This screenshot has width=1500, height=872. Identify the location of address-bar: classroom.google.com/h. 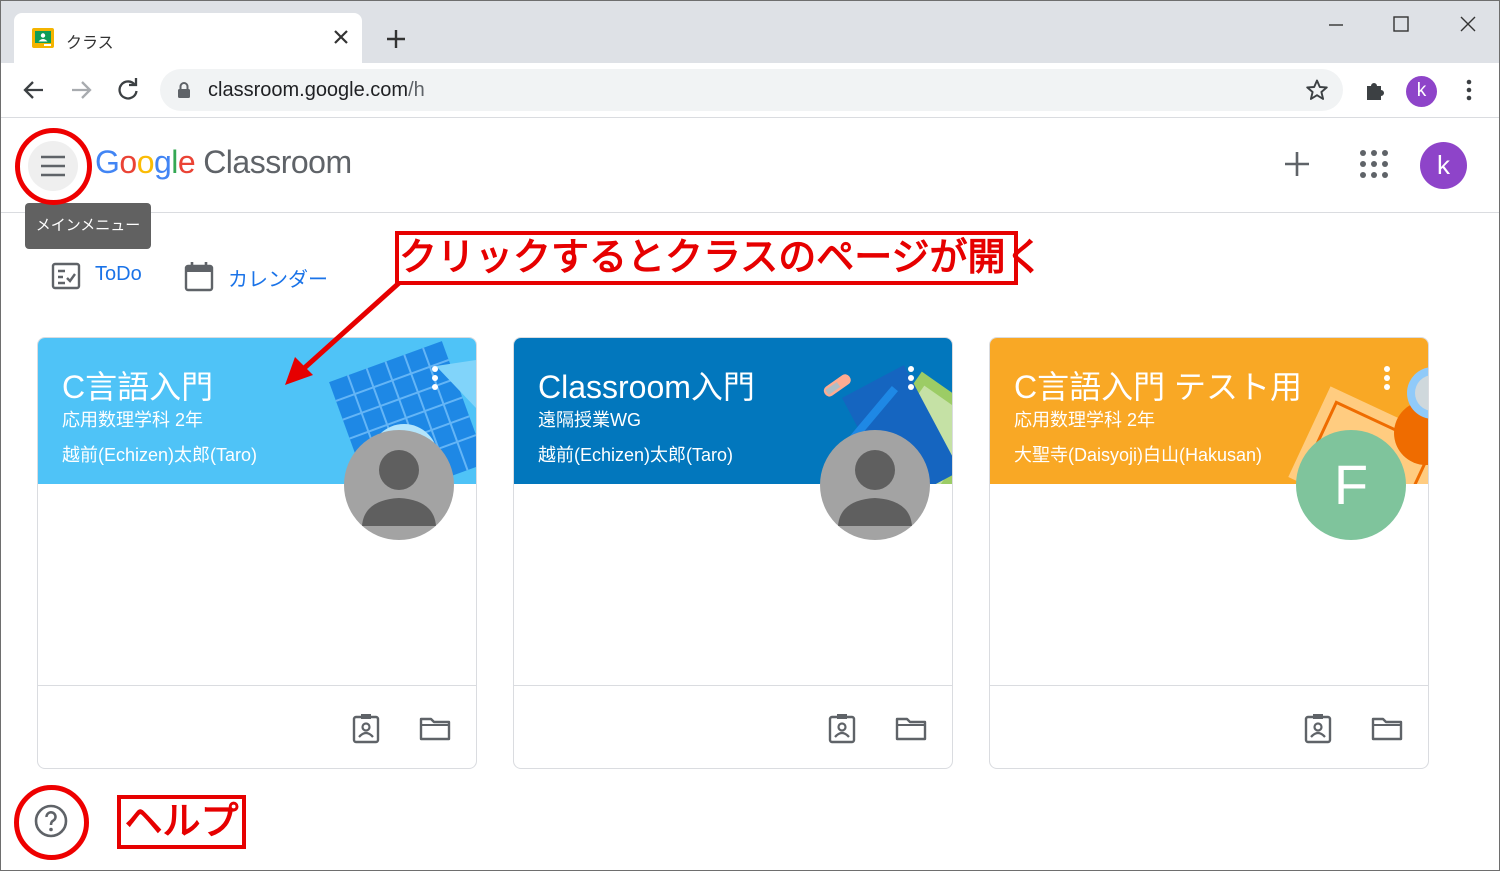
(751, 90).